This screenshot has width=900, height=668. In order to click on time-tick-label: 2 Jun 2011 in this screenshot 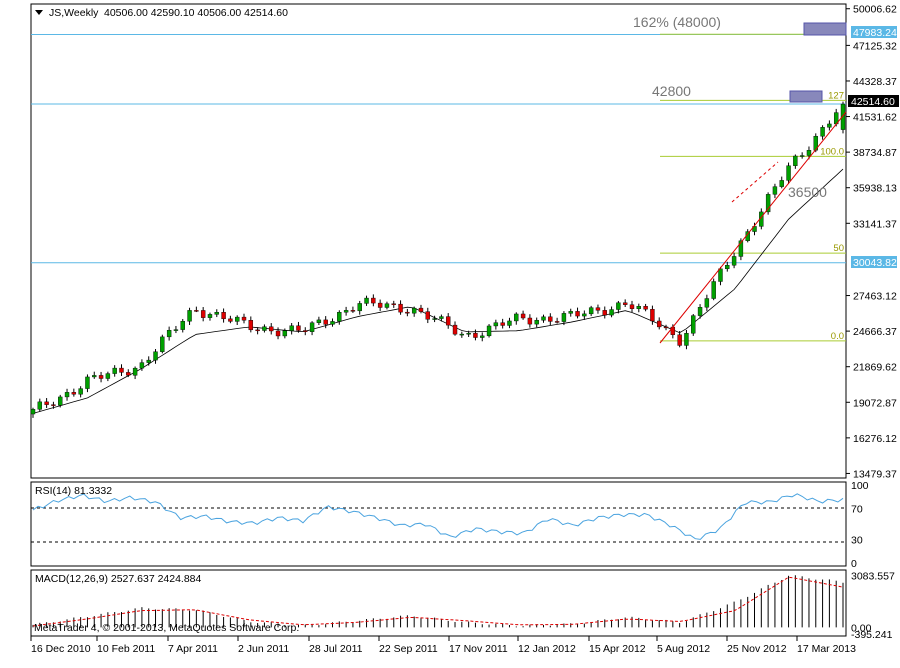, I will do `click(263, 649)`.